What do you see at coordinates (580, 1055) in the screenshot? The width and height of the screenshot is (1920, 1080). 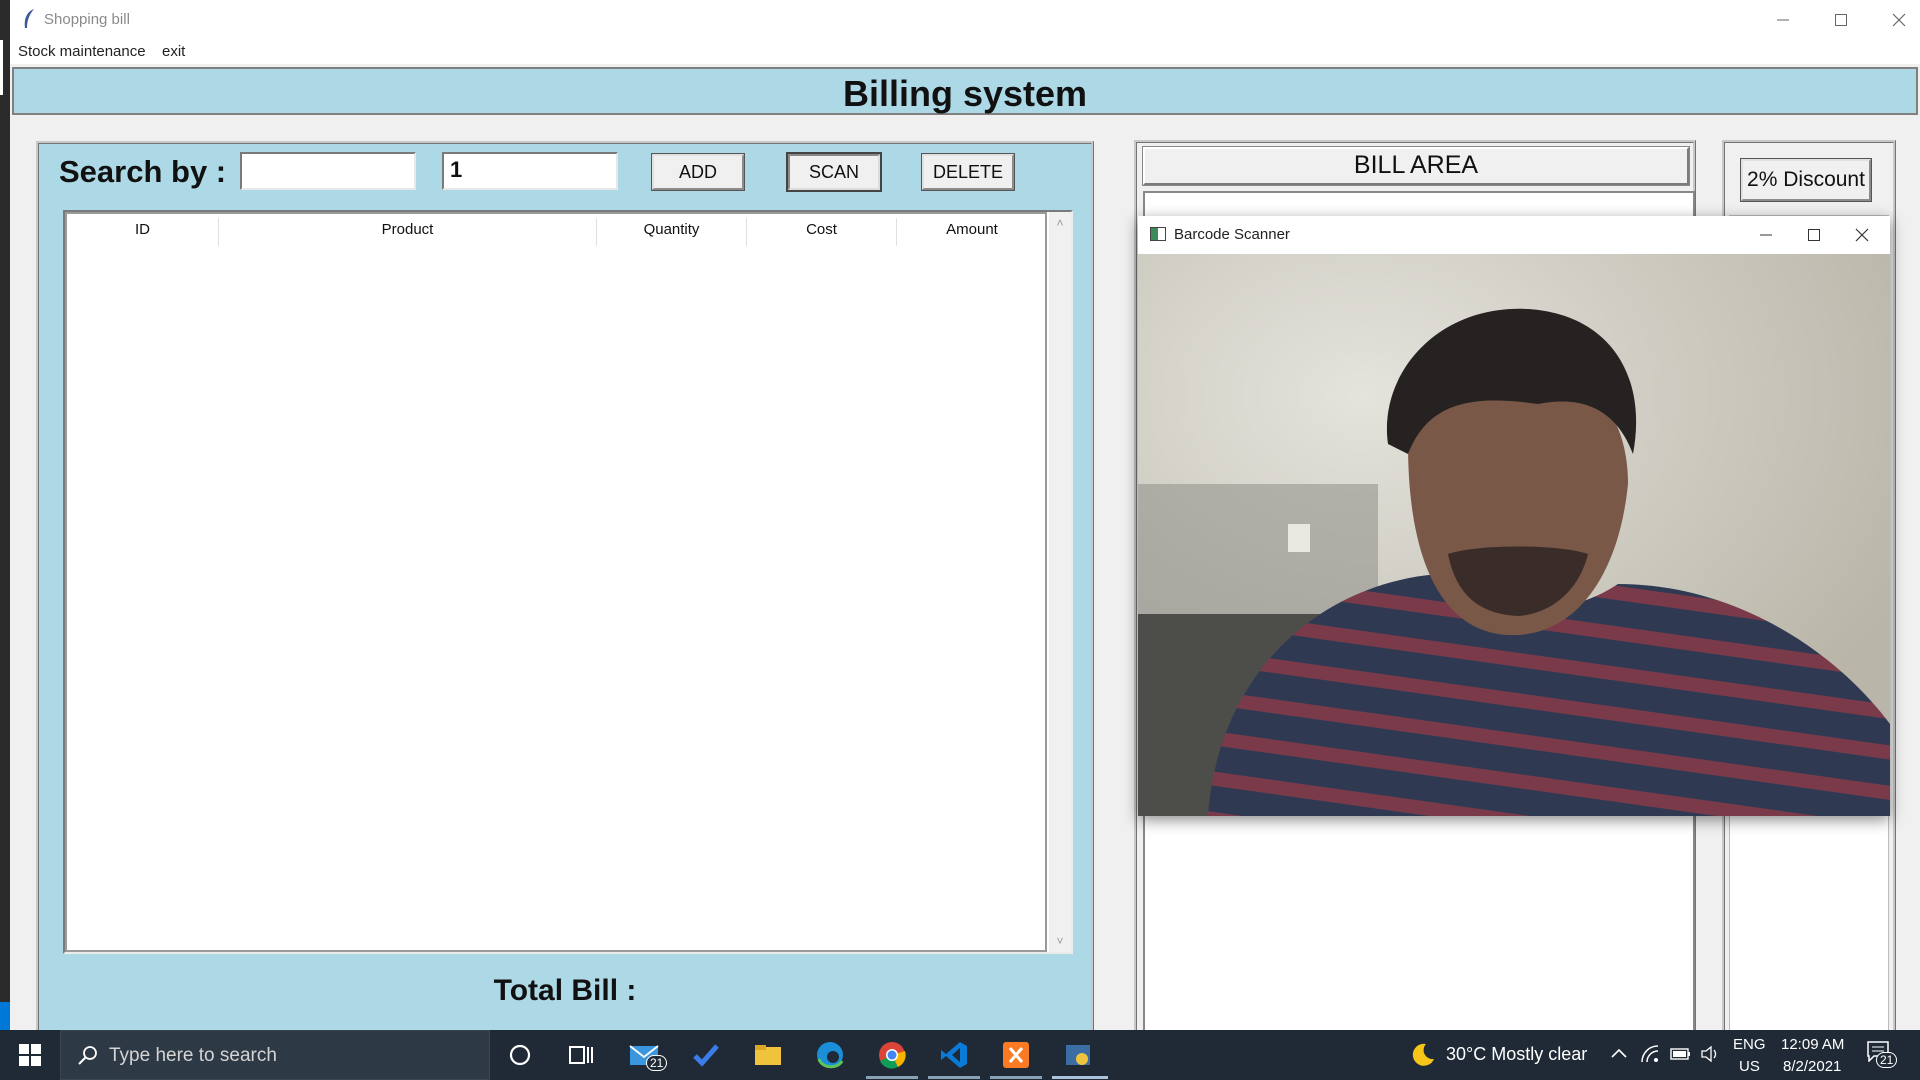 I see `task-view-icon` at bounding box center [580, 1055].